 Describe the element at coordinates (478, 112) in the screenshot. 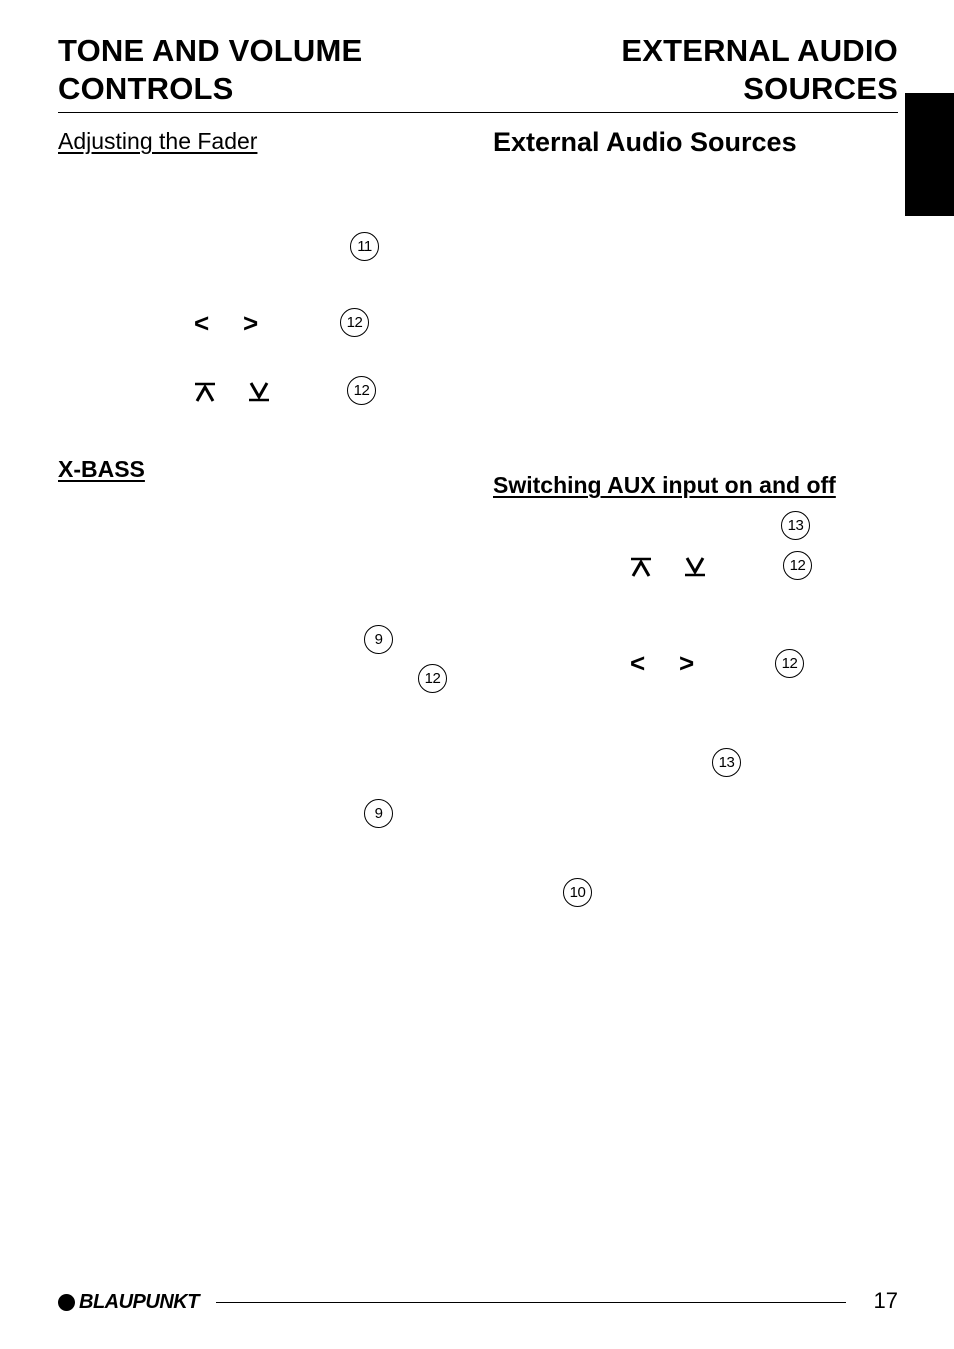

I see `header-divider` at that location.